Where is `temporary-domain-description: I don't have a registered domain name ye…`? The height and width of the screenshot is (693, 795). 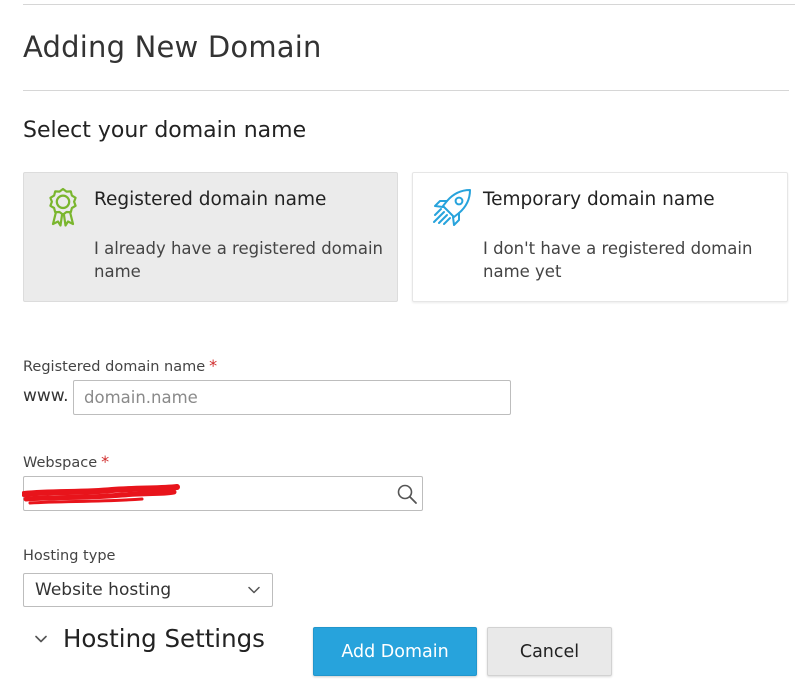
temporary-domain-description: I don't have a registered domain name ye… is located at coordinates (618, 260).